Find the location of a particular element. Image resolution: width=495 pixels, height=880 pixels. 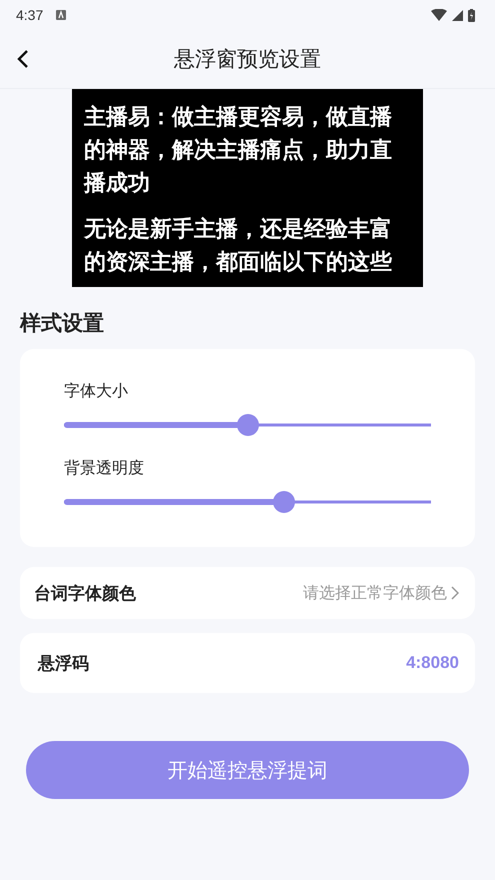

page-title: 悬浮窗预览设置 is located at coordinates (247, 59).